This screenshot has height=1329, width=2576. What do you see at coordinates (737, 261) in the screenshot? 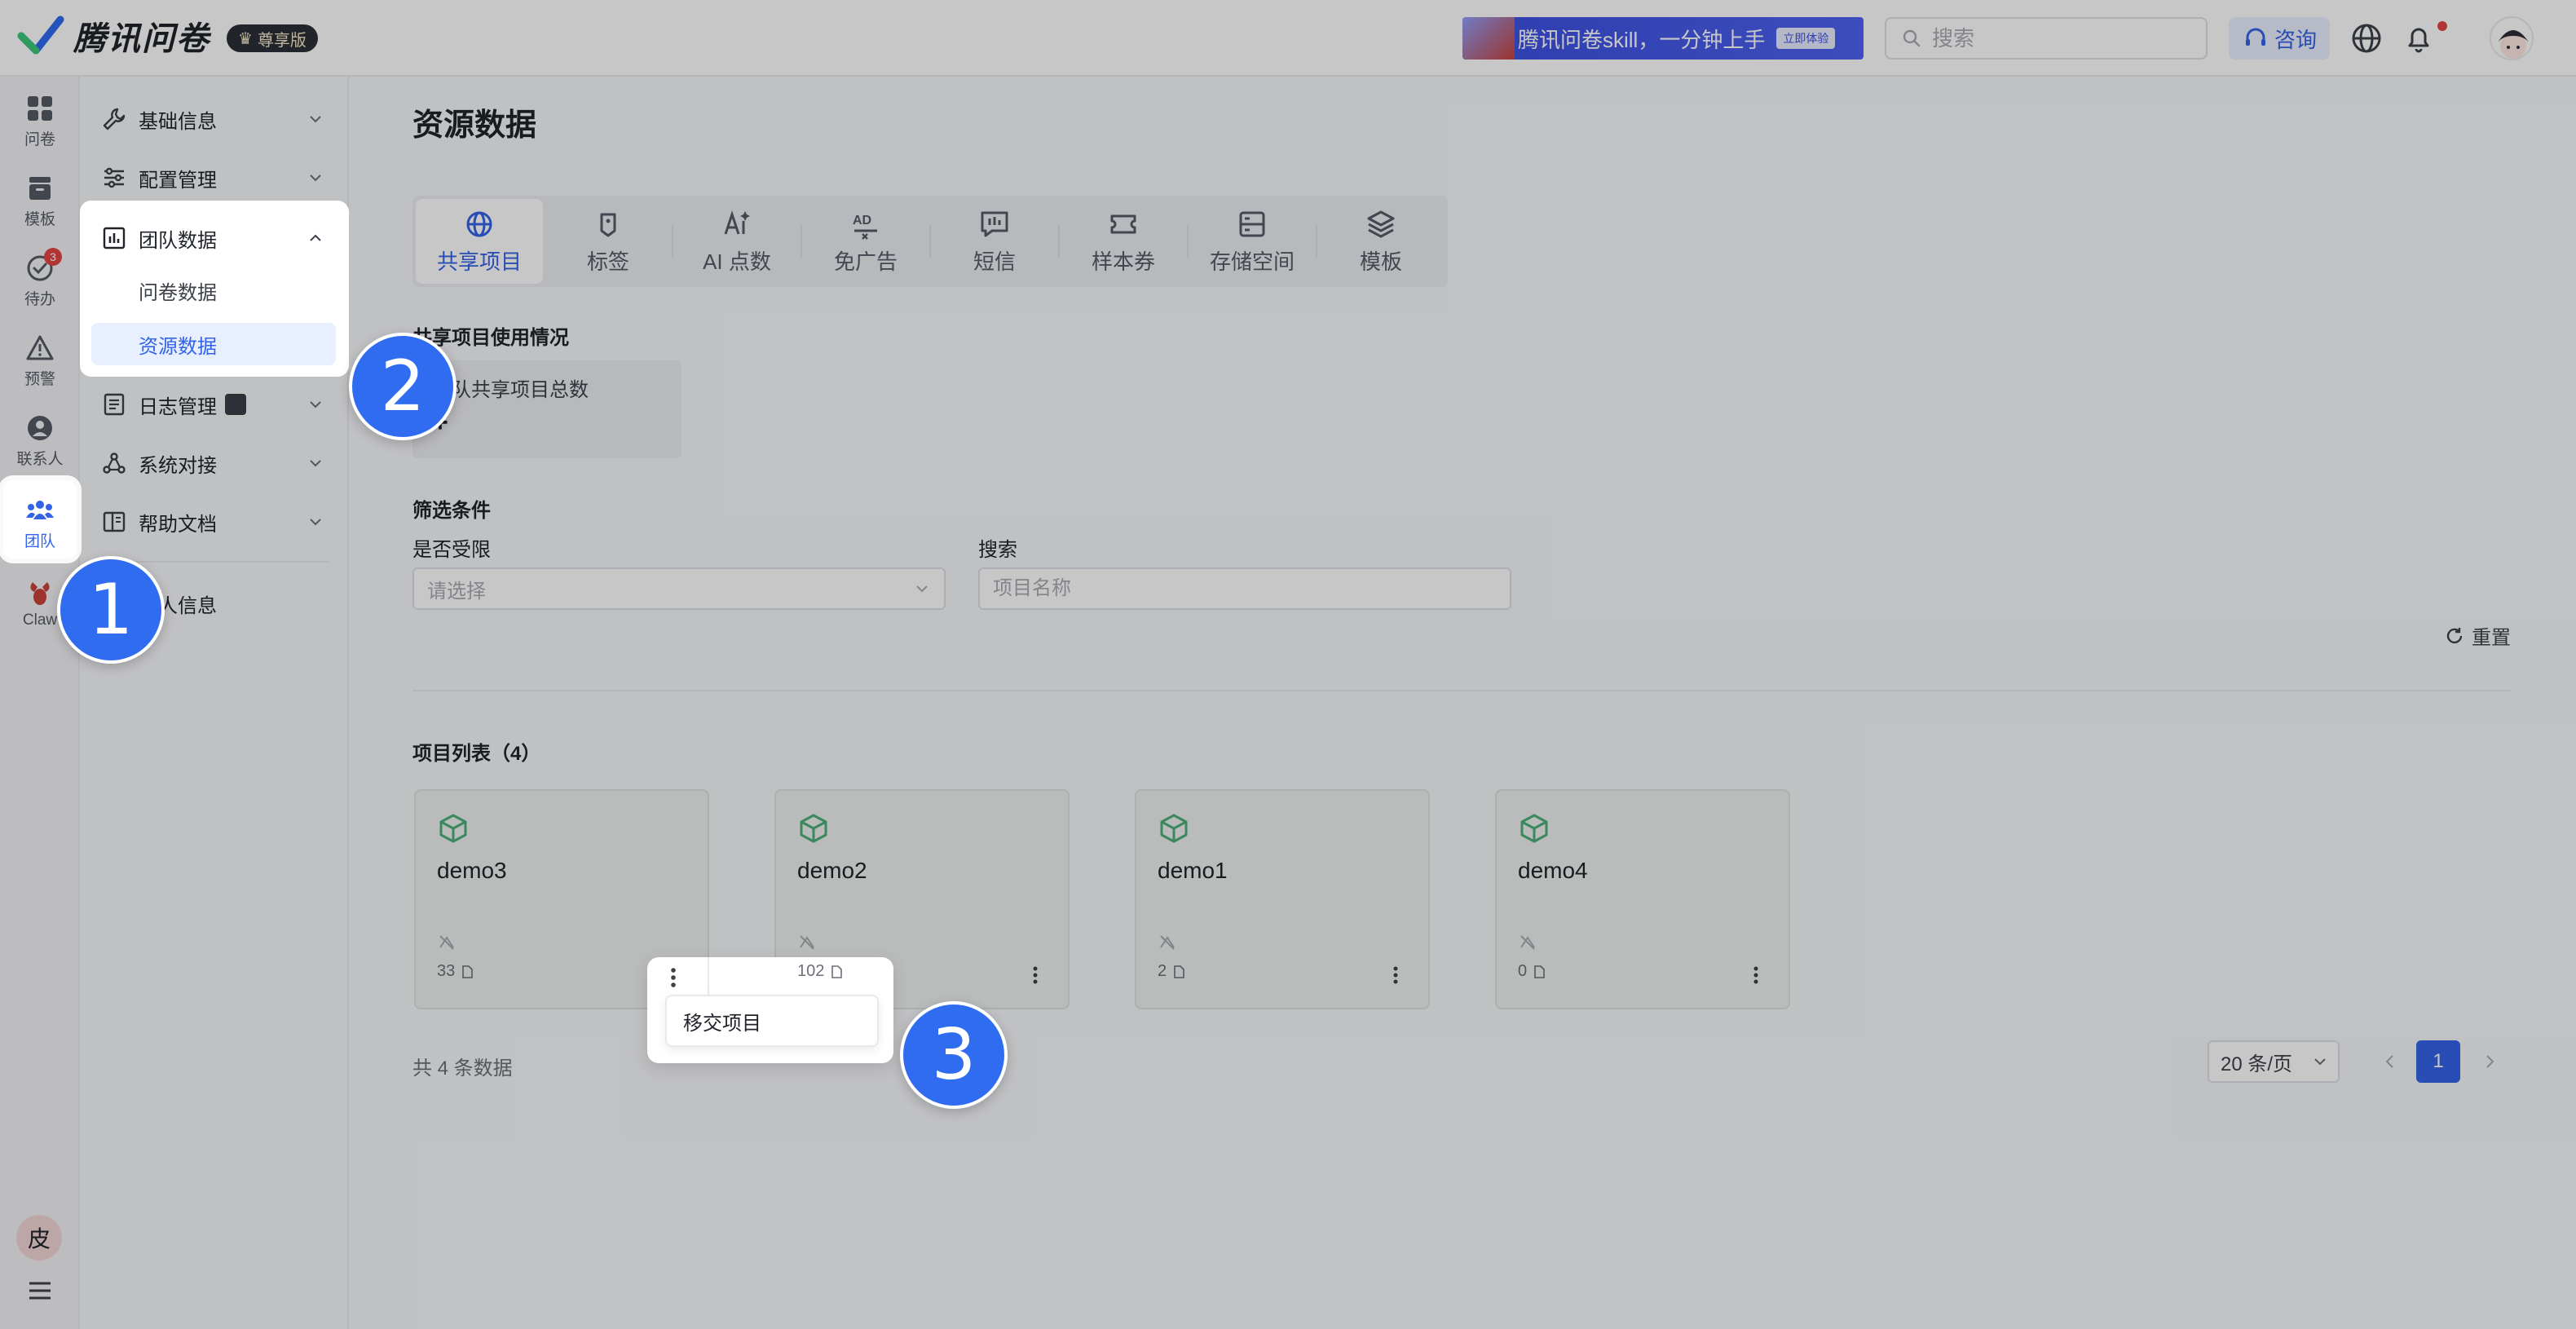
I see `tab-label: AI 点数` at bounding box center [737, 261].